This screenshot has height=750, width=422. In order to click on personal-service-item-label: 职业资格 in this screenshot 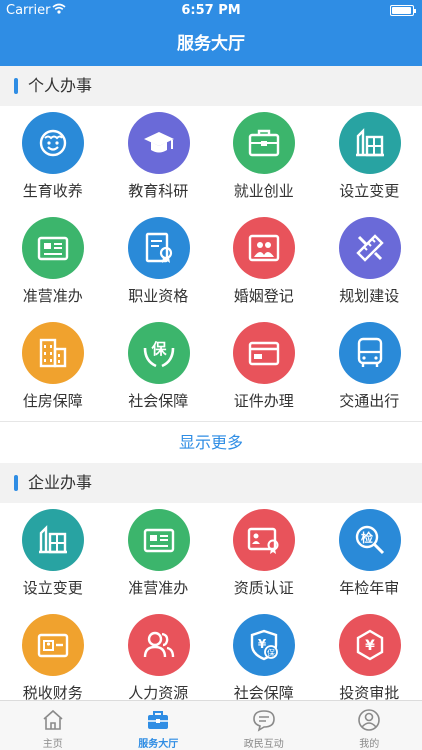, I will do `click(158, 296)`.